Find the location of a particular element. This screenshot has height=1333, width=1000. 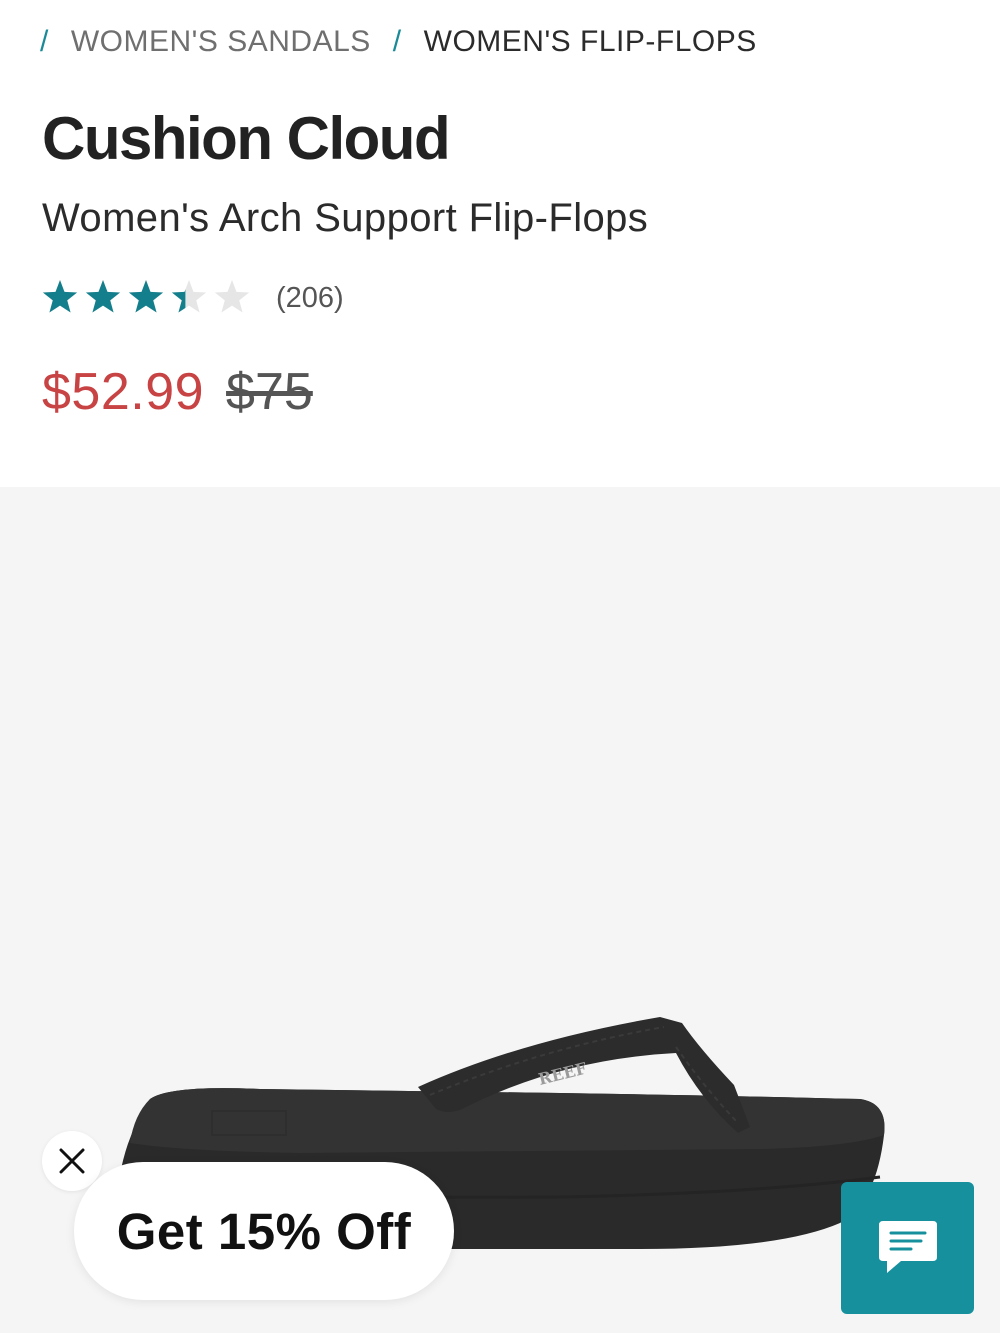

chat-button is located at coordinates (907, 1248).